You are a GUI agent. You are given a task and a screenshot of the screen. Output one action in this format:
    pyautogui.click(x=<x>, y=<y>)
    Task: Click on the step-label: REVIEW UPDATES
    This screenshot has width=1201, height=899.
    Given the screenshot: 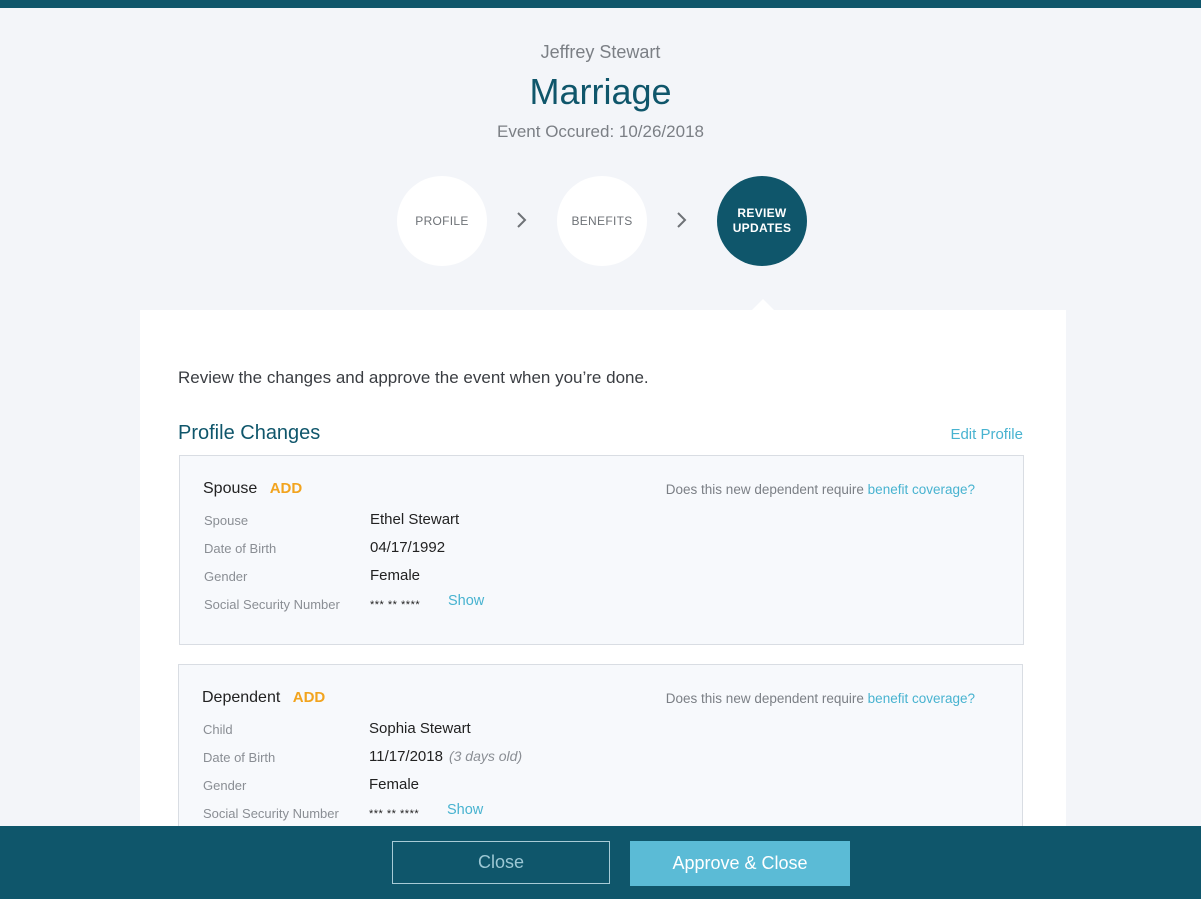 What is the action you would take?
    pyautogui.click(x=762, y=221)
    